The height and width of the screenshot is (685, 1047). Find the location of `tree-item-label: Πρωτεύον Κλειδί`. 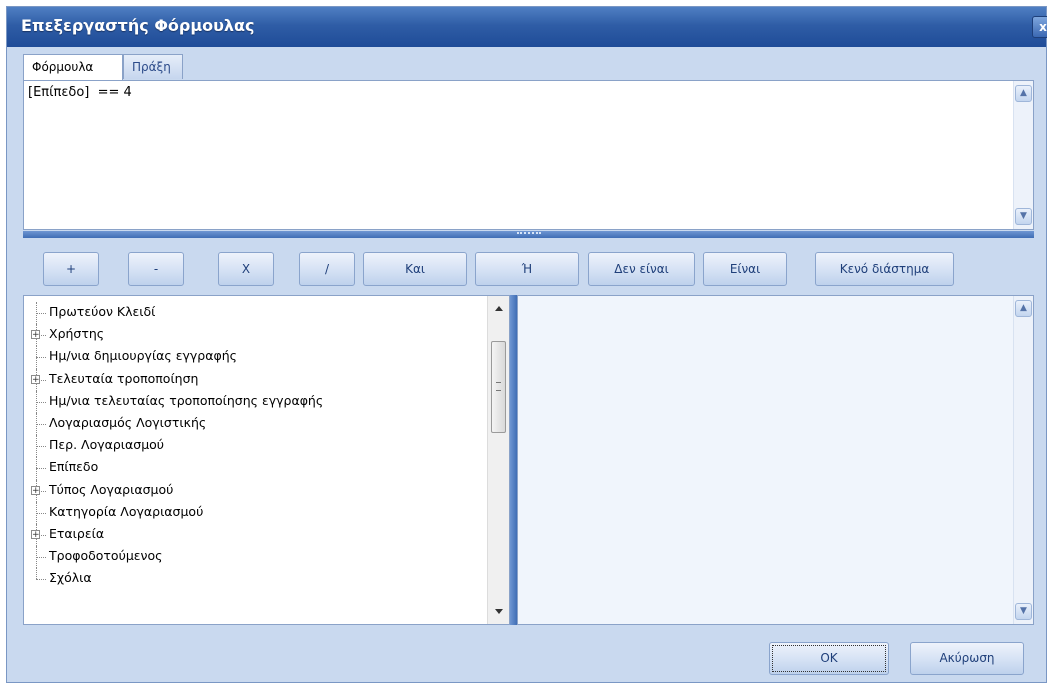

tree-item-label: Πρωτεύον Κλειδί is located at coordinates (102, 311).